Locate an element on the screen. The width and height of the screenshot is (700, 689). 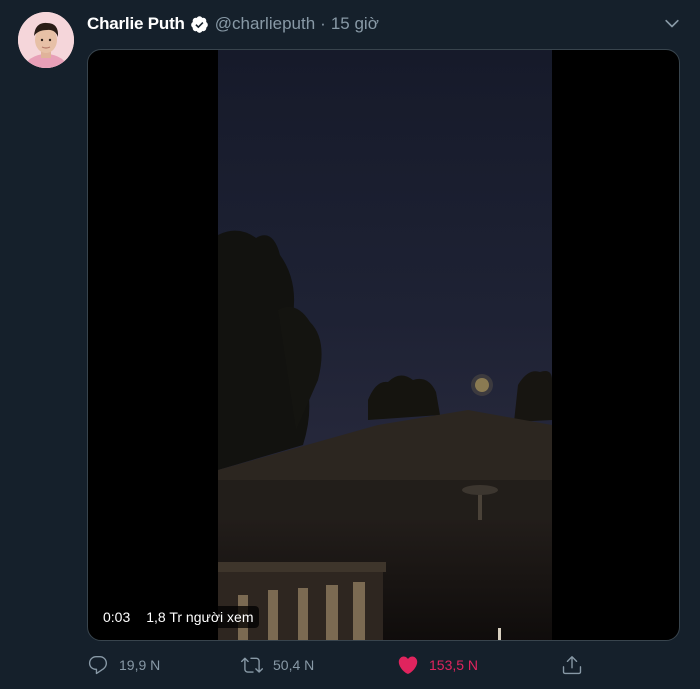
reply-icon is located at coordinates (98, 665).